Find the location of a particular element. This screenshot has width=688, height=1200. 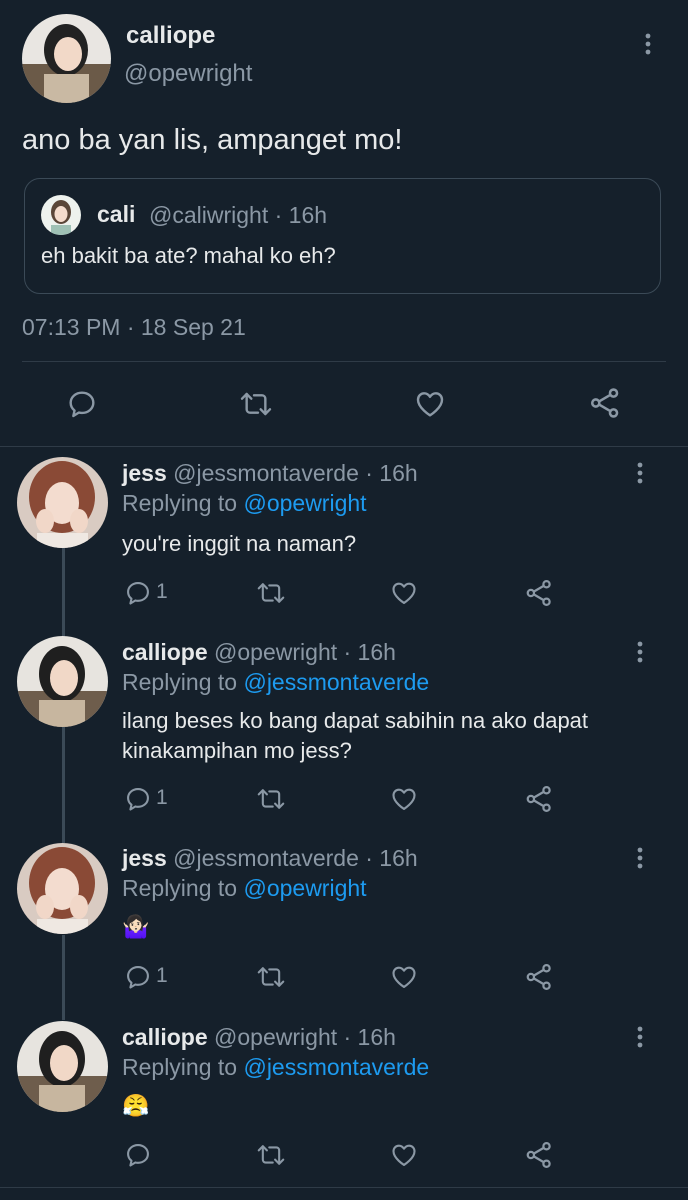

quoted-author-meta: @caliwright · 16h is located at coordinates (238, 215).